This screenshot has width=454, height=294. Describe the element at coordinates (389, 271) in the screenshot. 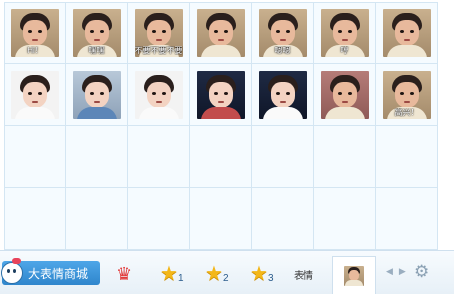

I see `prev-page-button: ◀` at that location.